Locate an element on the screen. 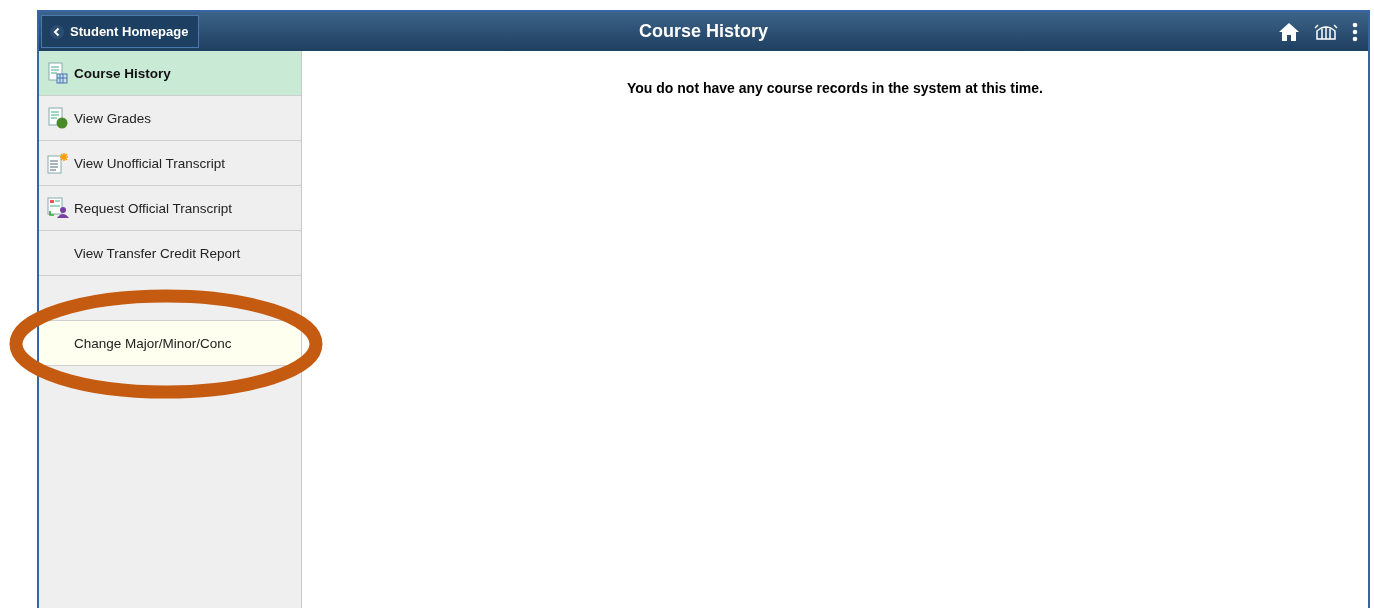 This screenshot has width=1374, height=608. sidebar-item: Course History is located at coordinates (170, 73).